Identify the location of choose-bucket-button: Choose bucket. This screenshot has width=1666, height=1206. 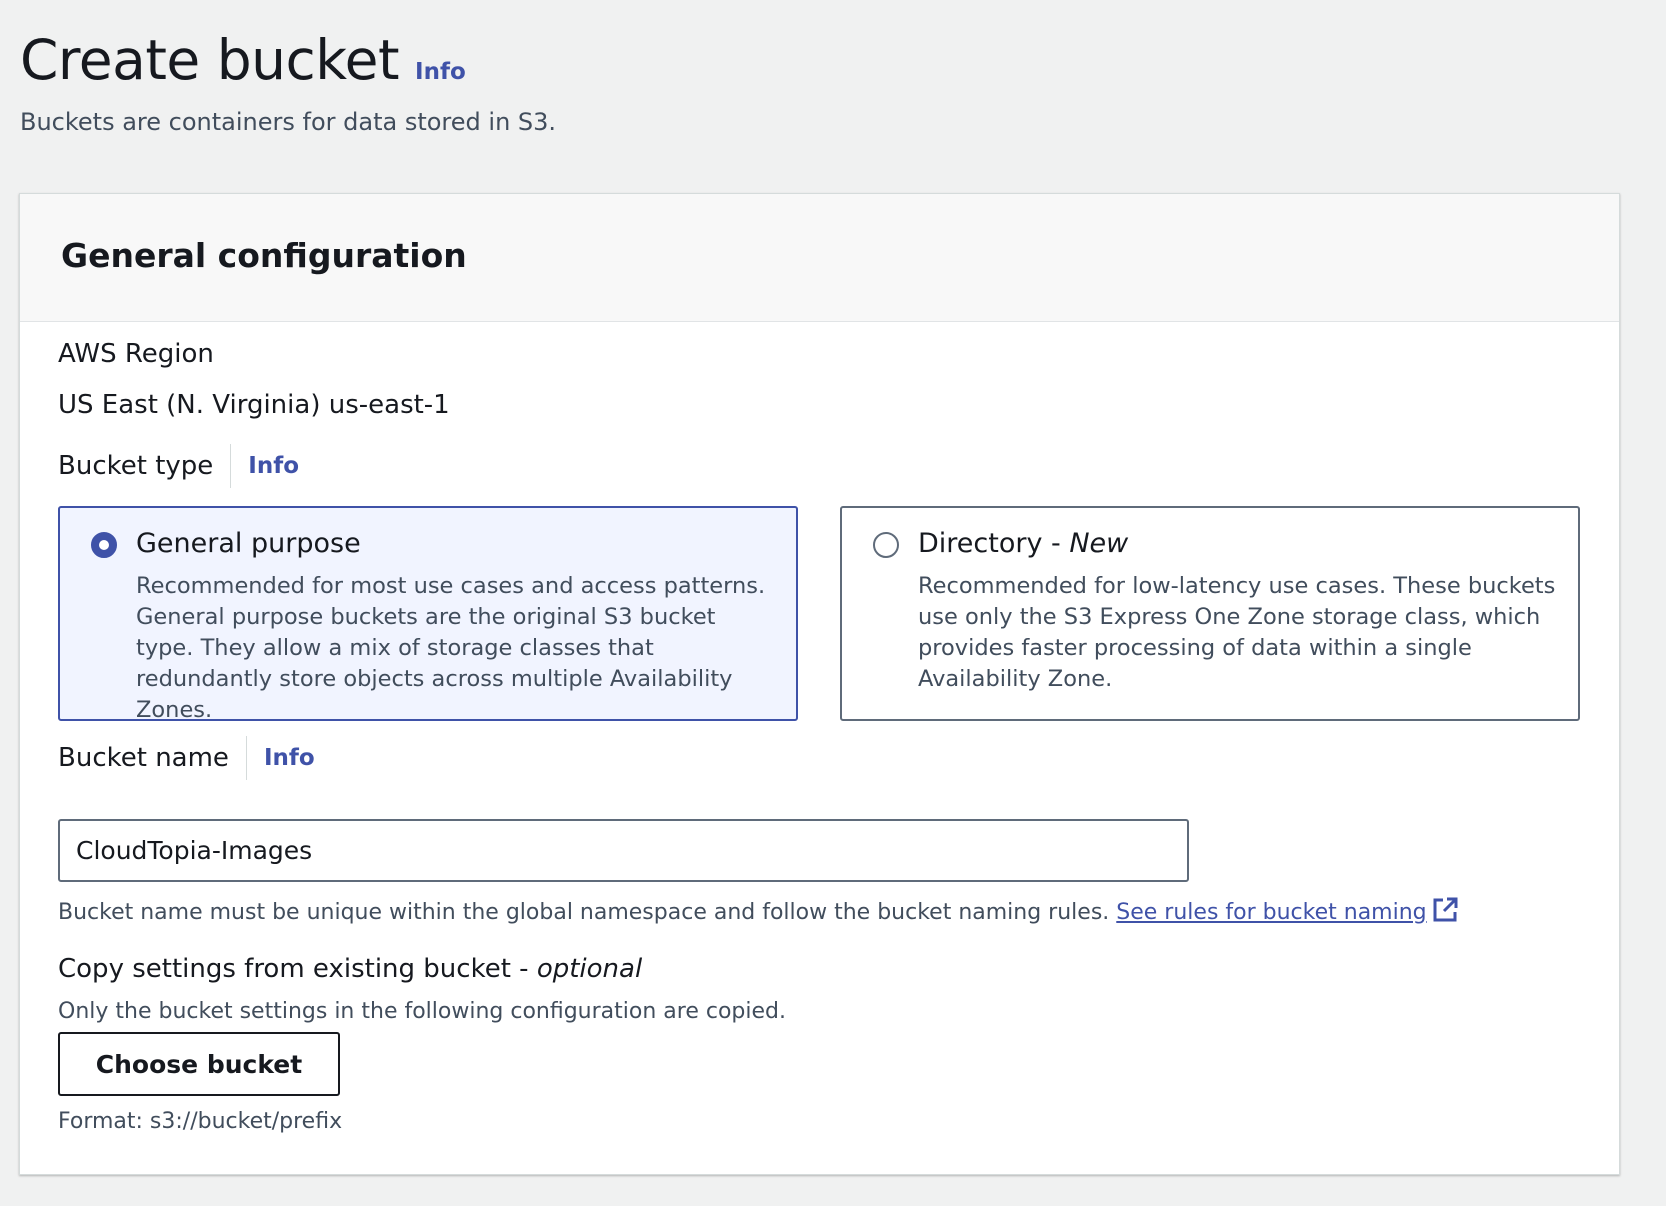
(199, 1064).